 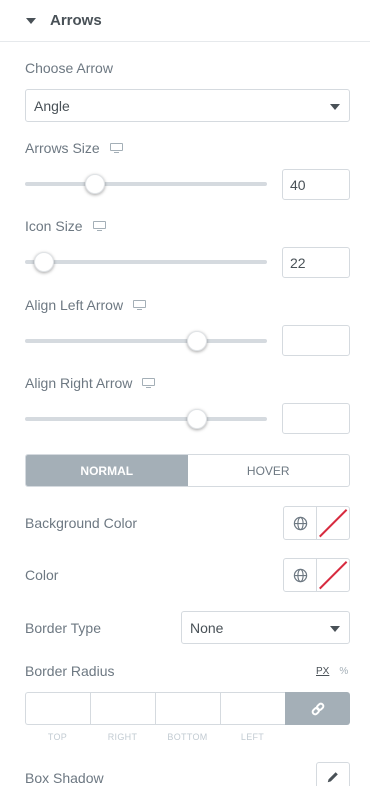 I want to click on radius-bottom-input, so click(x=187, y=708).